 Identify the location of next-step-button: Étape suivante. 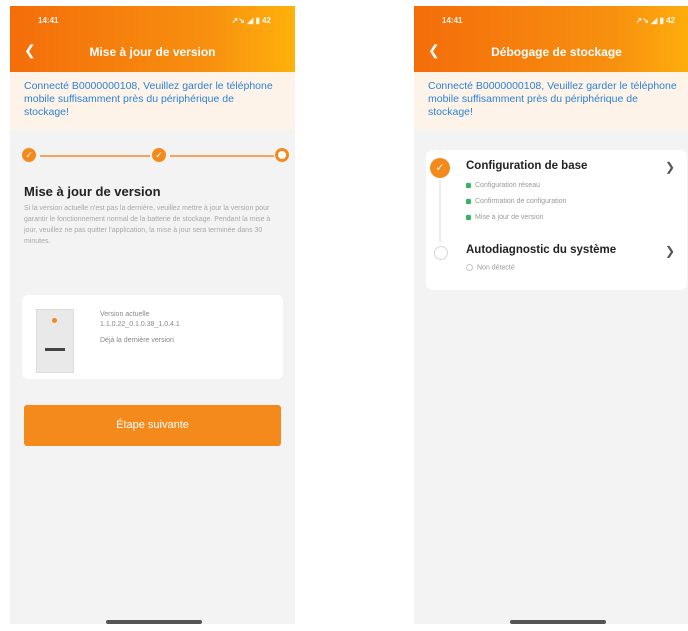
(152, 425).